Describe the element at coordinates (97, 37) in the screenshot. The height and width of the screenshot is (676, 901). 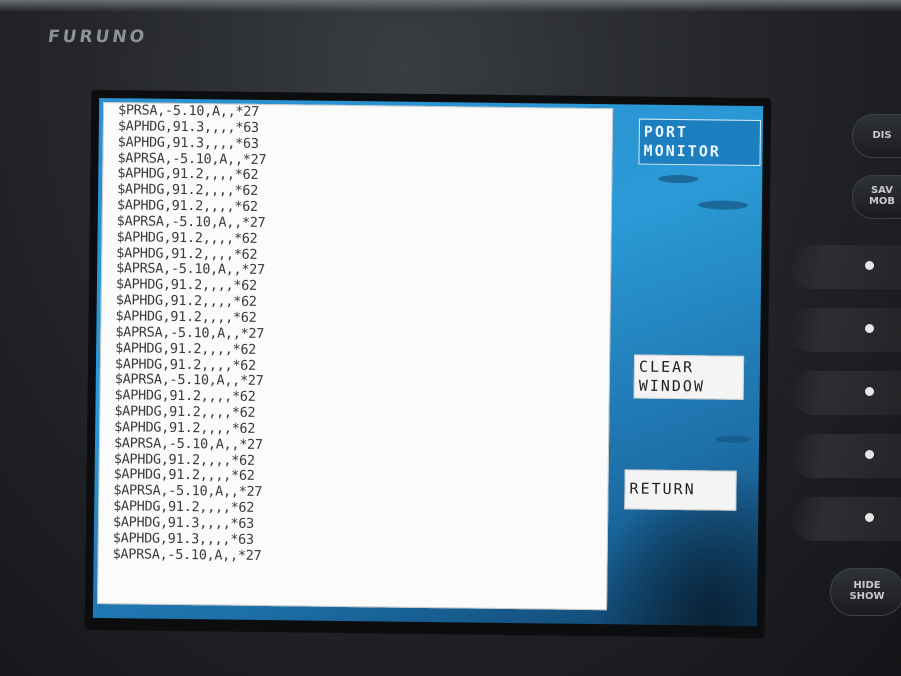
I see `brand-logo: FURUNO` at that location.